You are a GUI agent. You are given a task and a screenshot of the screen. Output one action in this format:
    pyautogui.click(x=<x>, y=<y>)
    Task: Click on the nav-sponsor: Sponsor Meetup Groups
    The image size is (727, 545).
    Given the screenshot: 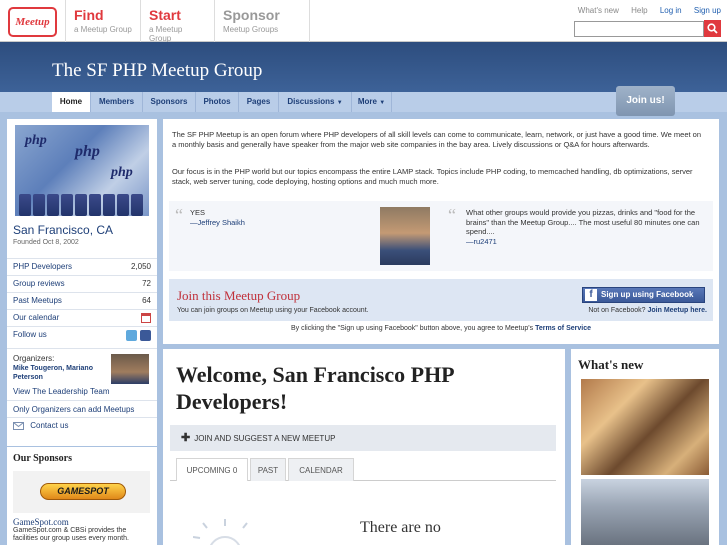 What is the action you would take?
    pyautogui.click(x=262, y=21)
    